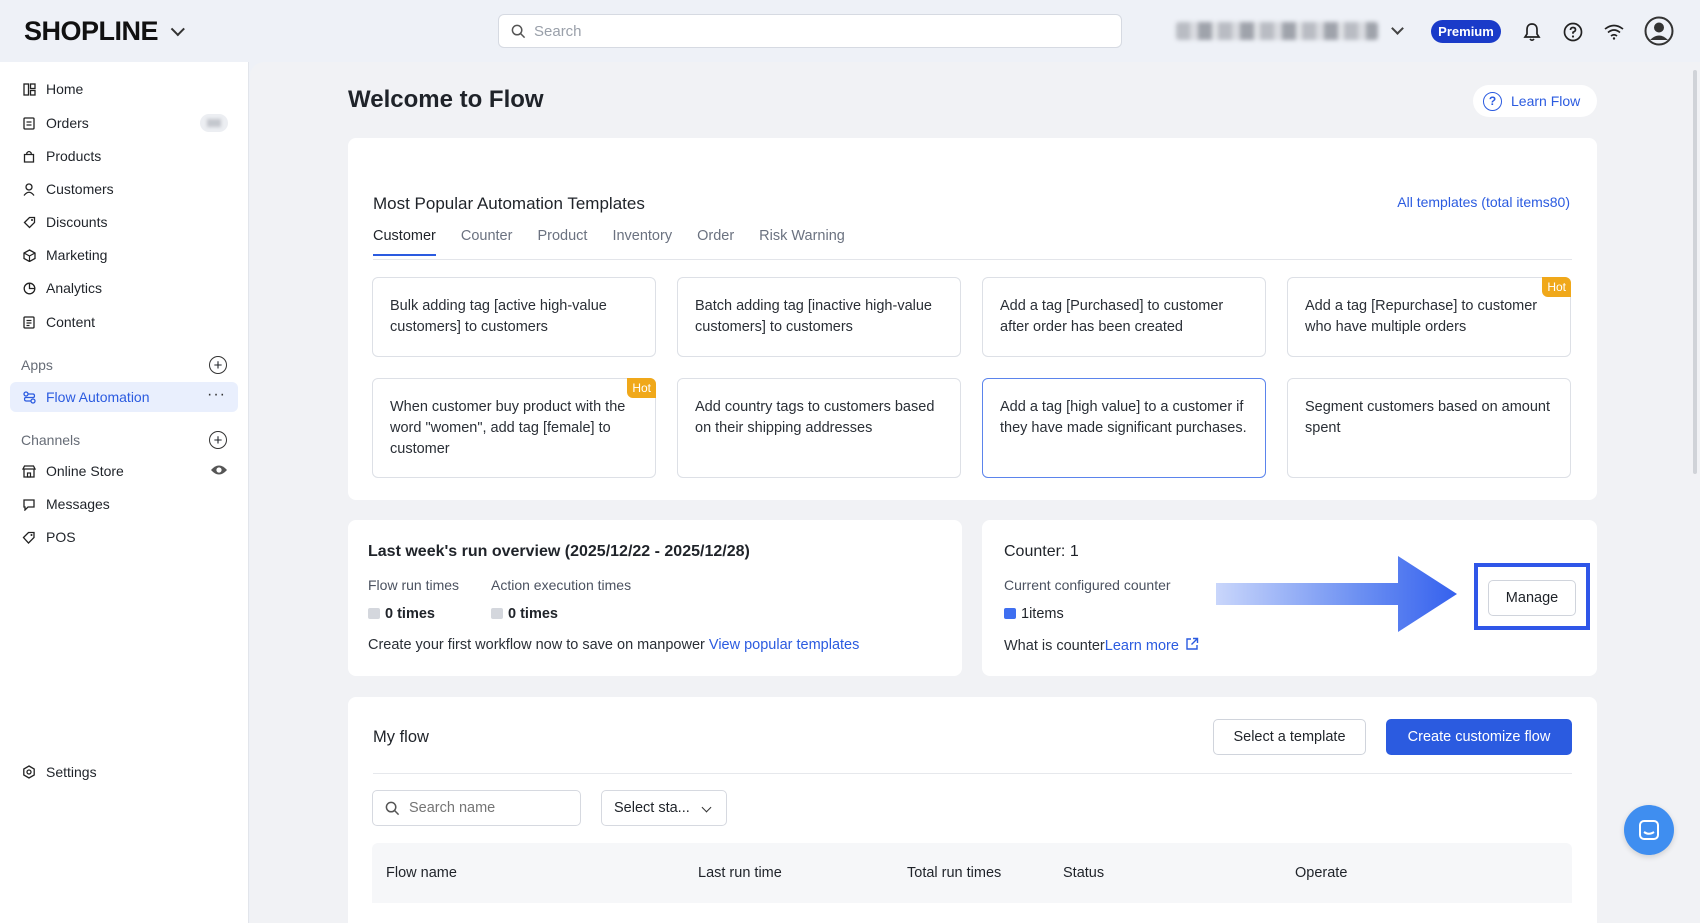  Describe the element at coordinates (1483, 202) in the screenshot. I see `all-templates-link: All templates (total items80)` at that location.